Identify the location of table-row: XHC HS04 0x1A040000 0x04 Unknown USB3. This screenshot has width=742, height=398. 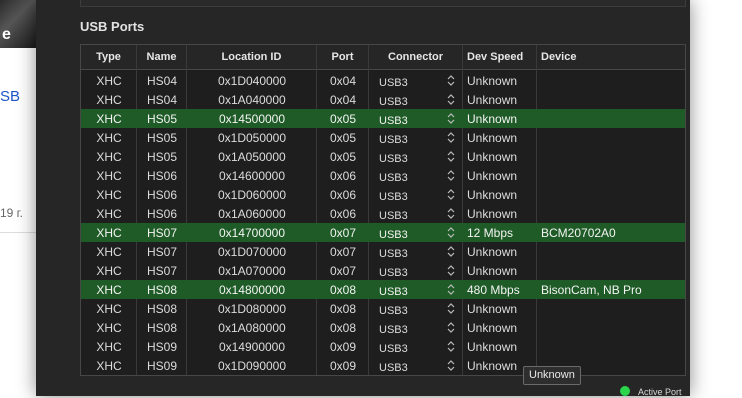
(383, 99).